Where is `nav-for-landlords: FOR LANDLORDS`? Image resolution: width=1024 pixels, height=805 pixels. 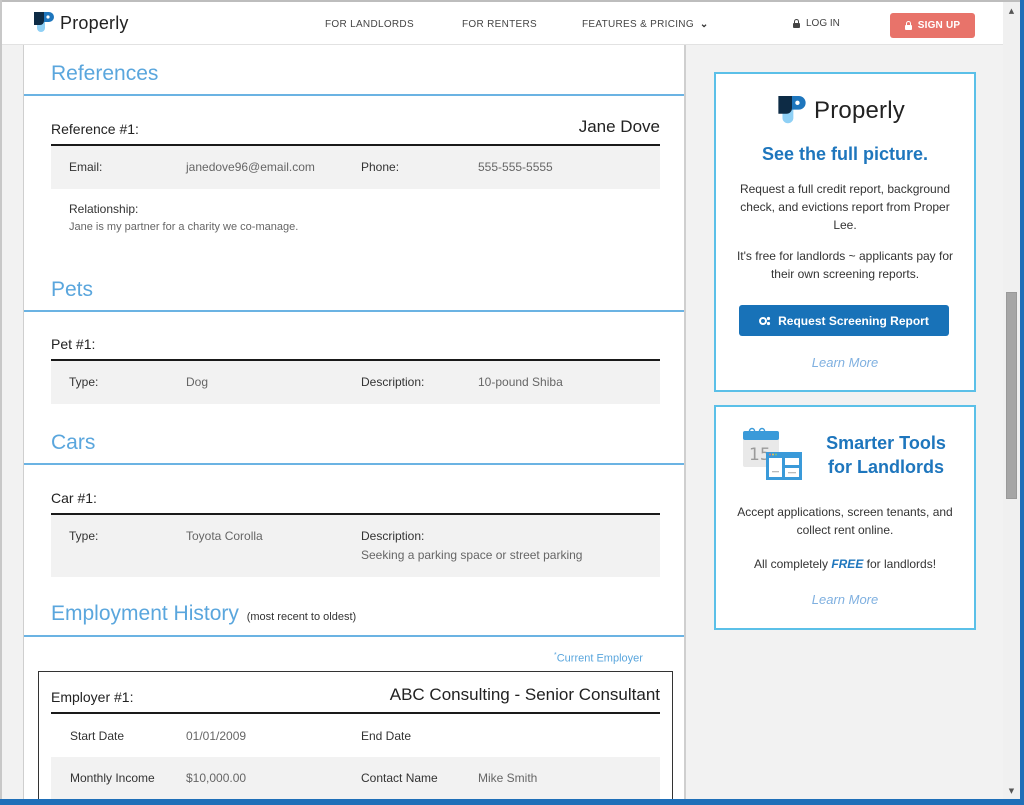
nav-for-landlords: FOR LANDLORDS is located at coordinates (369, 24).